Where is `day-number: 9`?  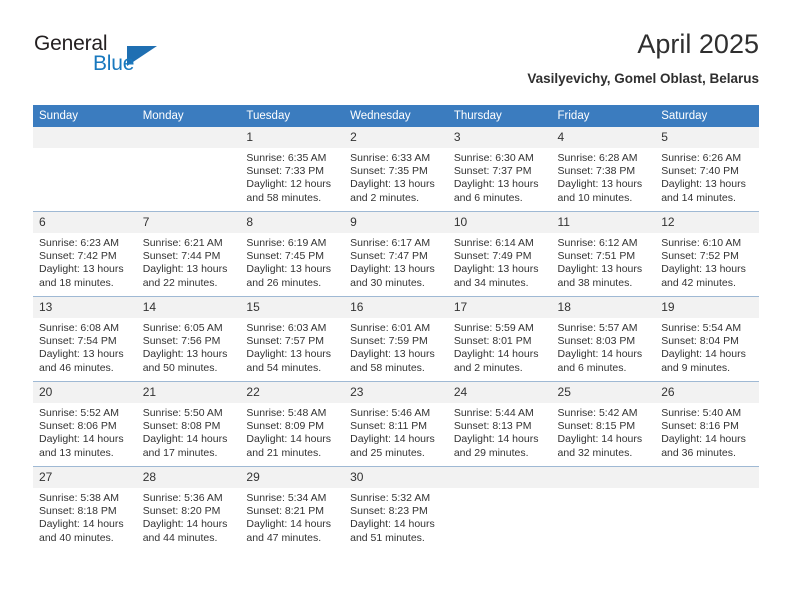
day-number: 9 is located at coordinates (396, 222).